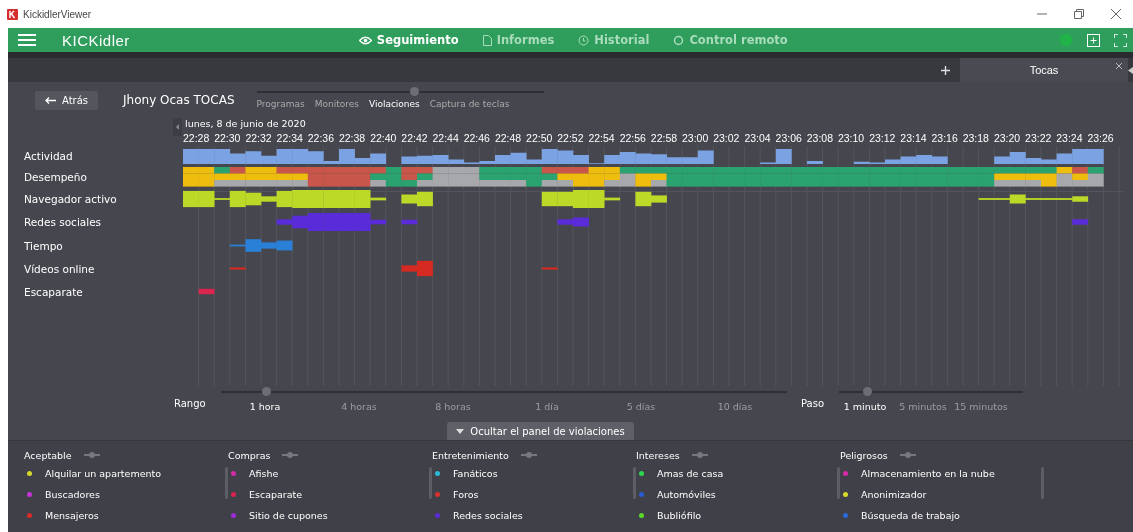  Describe the element at coordinates (928, 473) in the screenshot. I see `category-item: Almacenamiento en la nube` at that location.